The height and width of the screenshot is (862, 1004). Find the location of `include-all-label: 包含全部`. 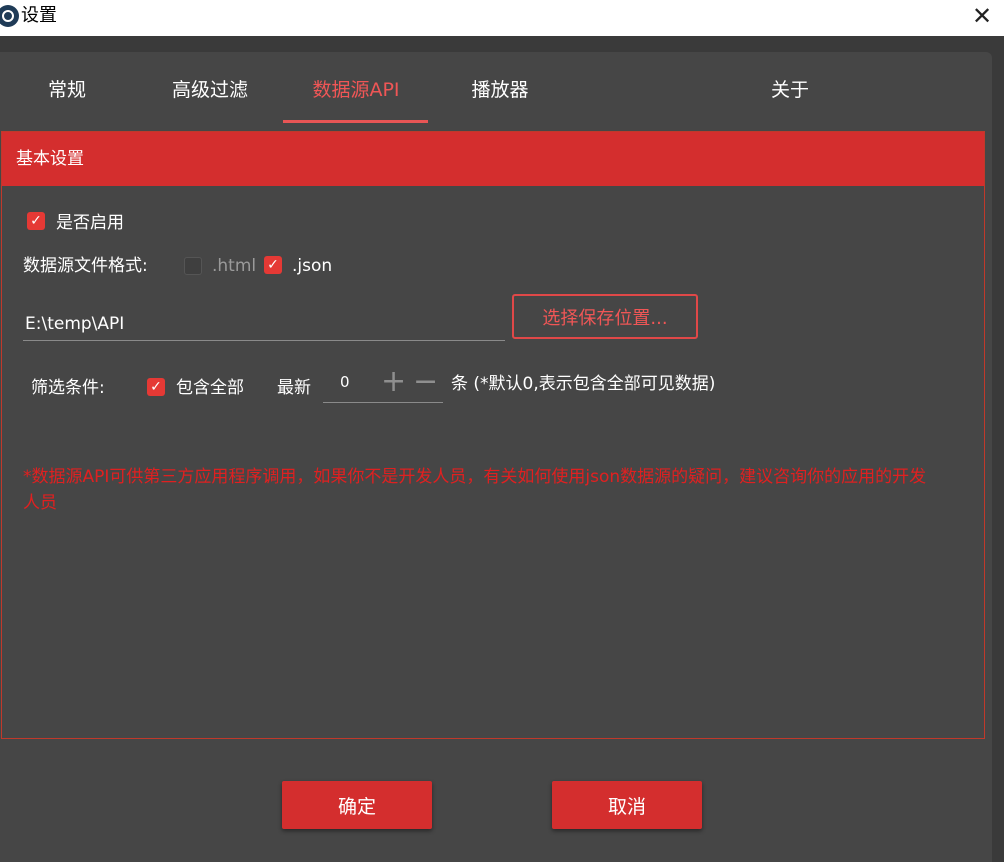

include-all-label: 包含全部 is located at coordinates (210, 388).